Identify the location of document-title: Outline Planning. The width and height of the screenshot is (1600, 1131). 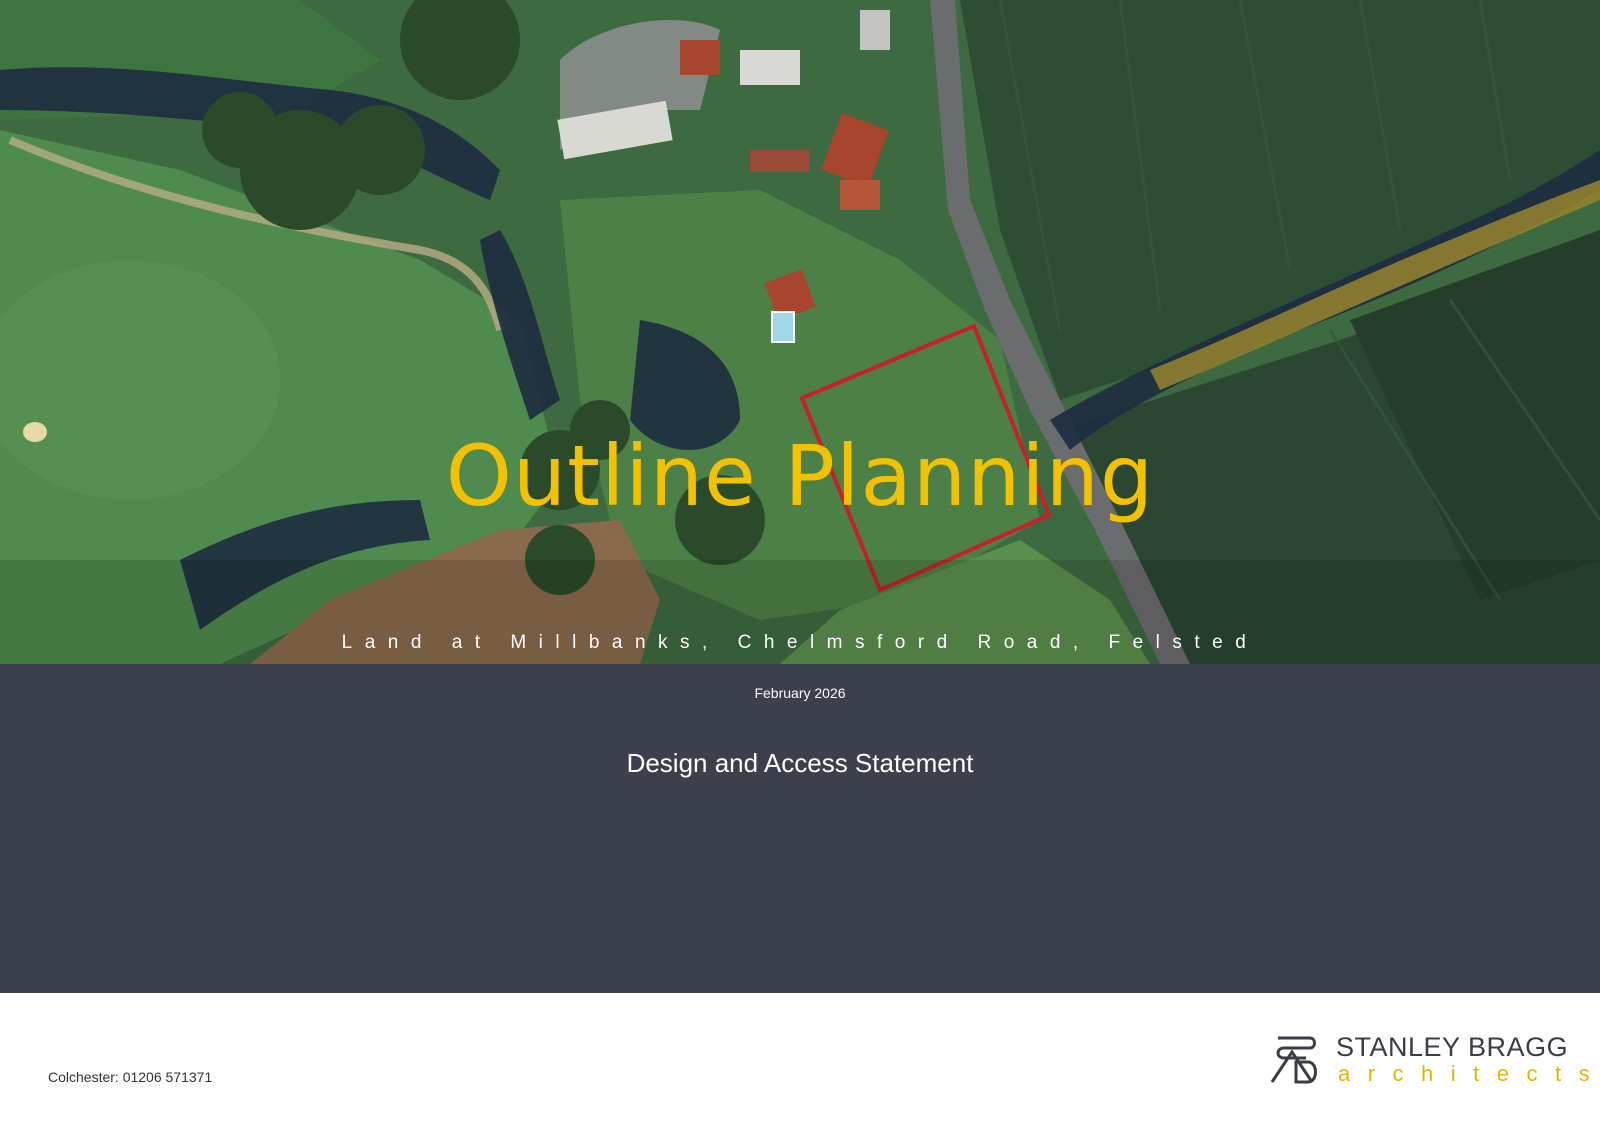
(800, 476).